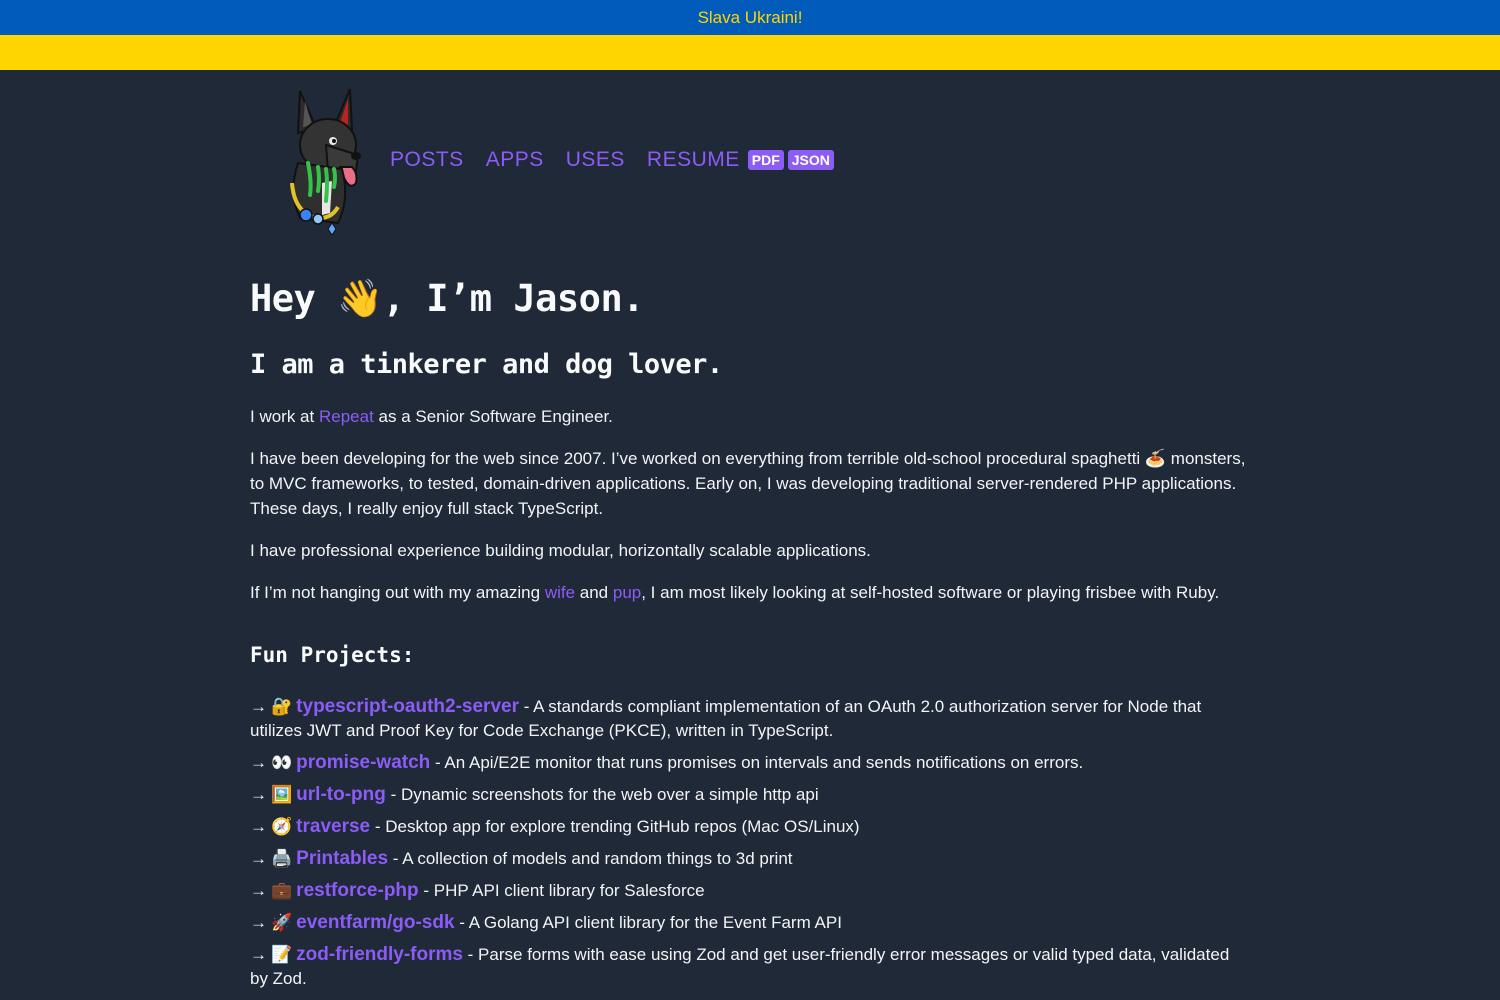 Image resolution: width=1500 pixels, height=1000 pixels. Describe the element at coordinates (750, 299) in the screenshot. I see `hero-heading: Hey 👋, I’m Jason.` at that location.